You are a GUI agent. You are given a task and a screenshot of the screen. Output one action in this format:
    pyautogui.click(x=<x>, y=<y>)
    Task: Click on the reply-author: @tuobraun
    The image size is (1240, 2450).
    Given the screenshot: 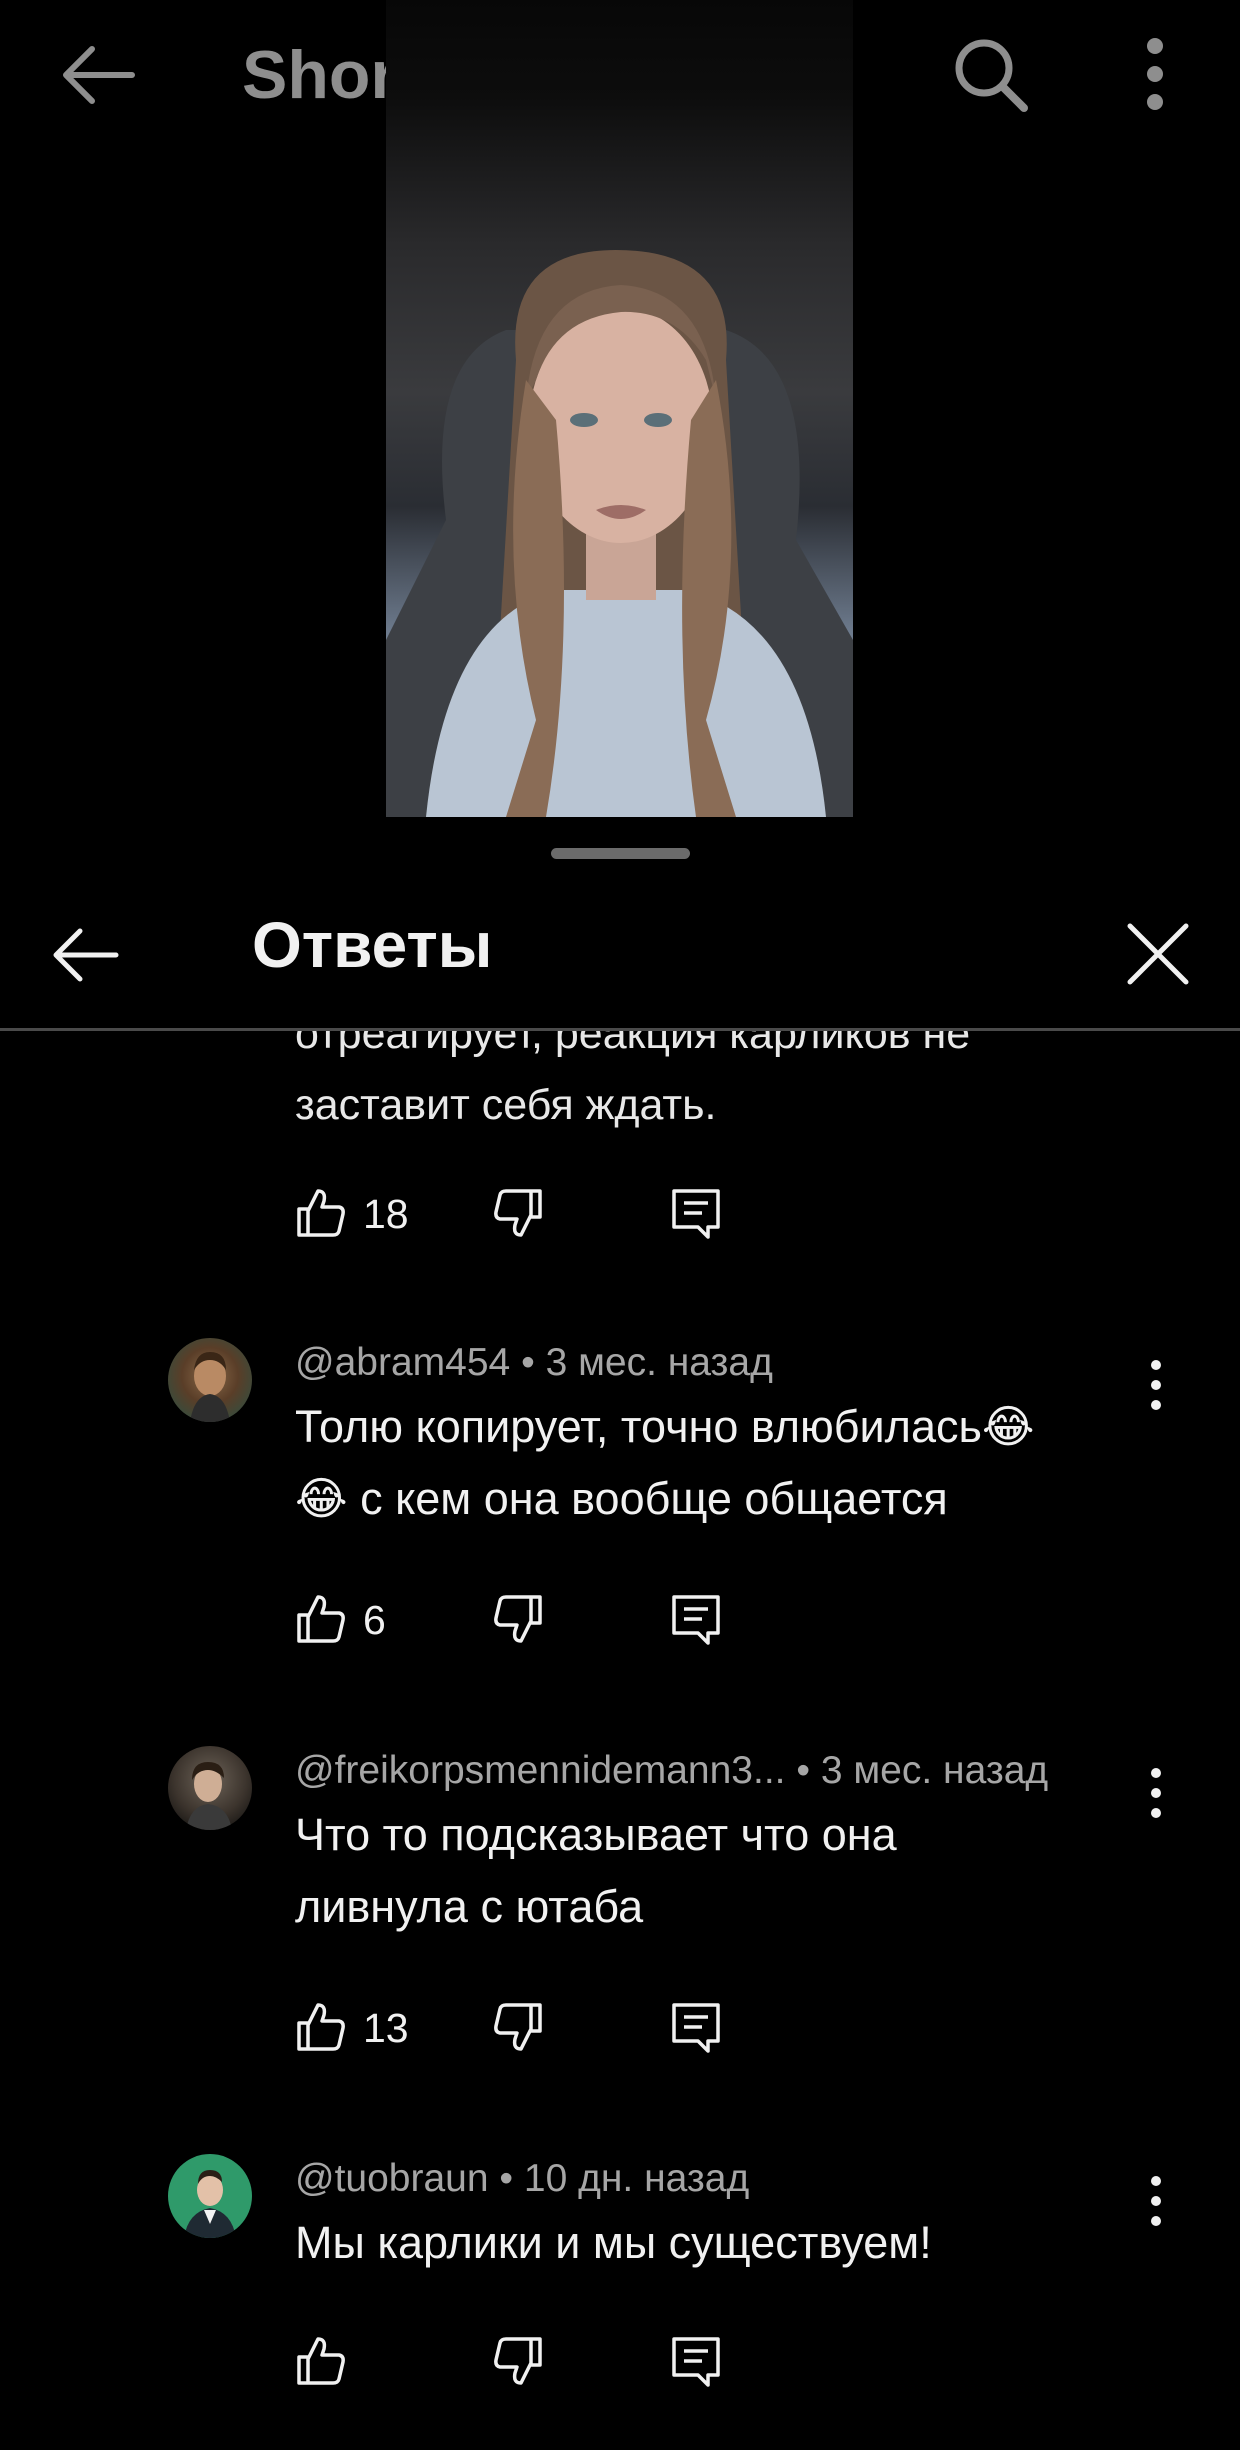 What is the action you would take?
    pyautogui.click(x=392, y=2178)
    